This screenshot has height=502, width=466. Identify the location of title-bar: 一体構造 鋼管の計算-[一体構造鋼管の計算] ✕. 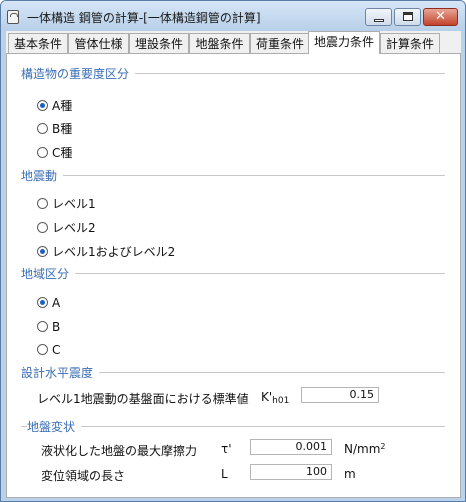
(233, 16).